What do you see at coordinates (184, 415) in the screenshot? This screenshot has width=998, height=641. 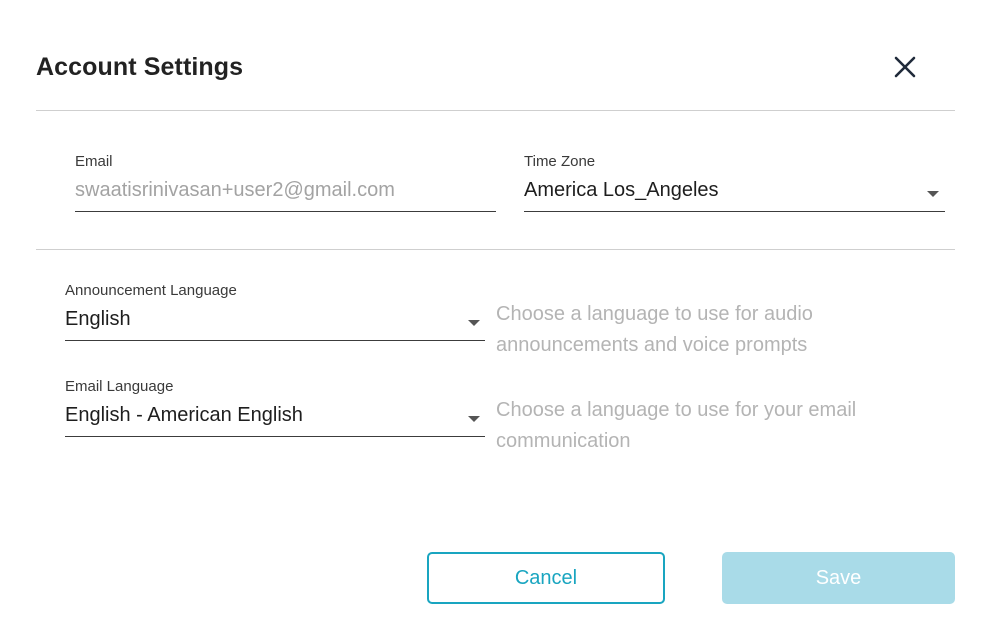 I see `email-language-value: English - American English` at bounding box center [184, 415].